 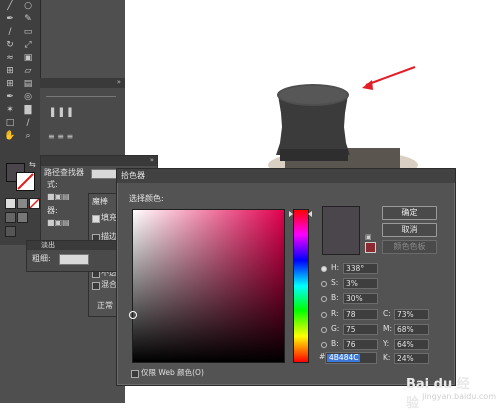 What do you see at coordinates (22, 217) in the screenshot?
I see `draw-behind-icon` at bounding box center [22, 217].